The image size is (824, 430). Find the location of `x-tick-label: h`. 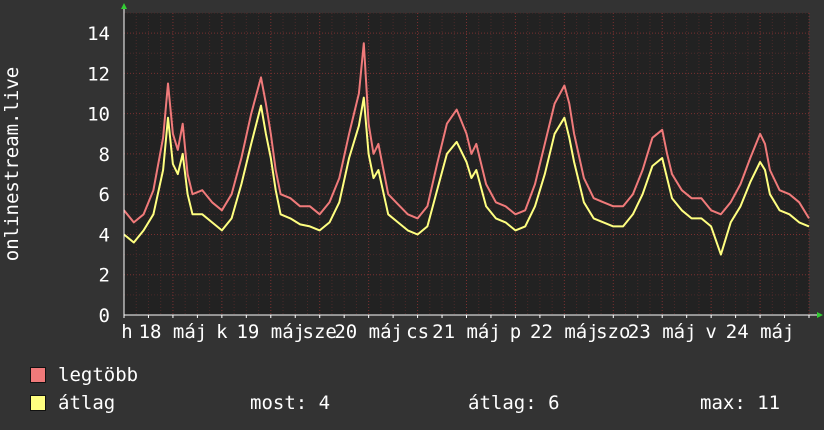

x-tick-label: h is located at coordinates (126, 332).